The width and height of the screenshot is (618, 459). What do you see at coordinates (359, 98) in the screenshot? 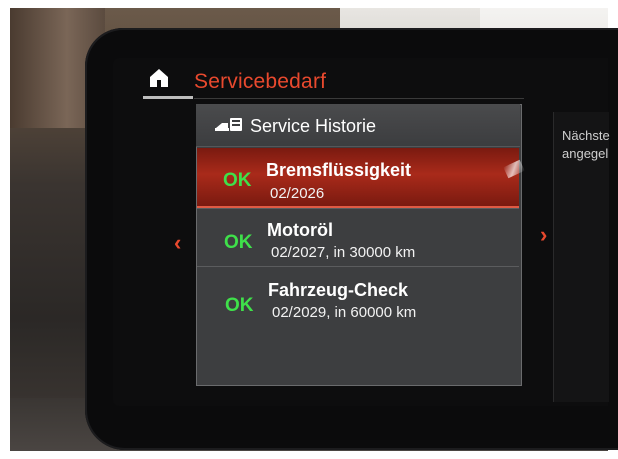
I see `title-divider` at bounding box center [359, 98].